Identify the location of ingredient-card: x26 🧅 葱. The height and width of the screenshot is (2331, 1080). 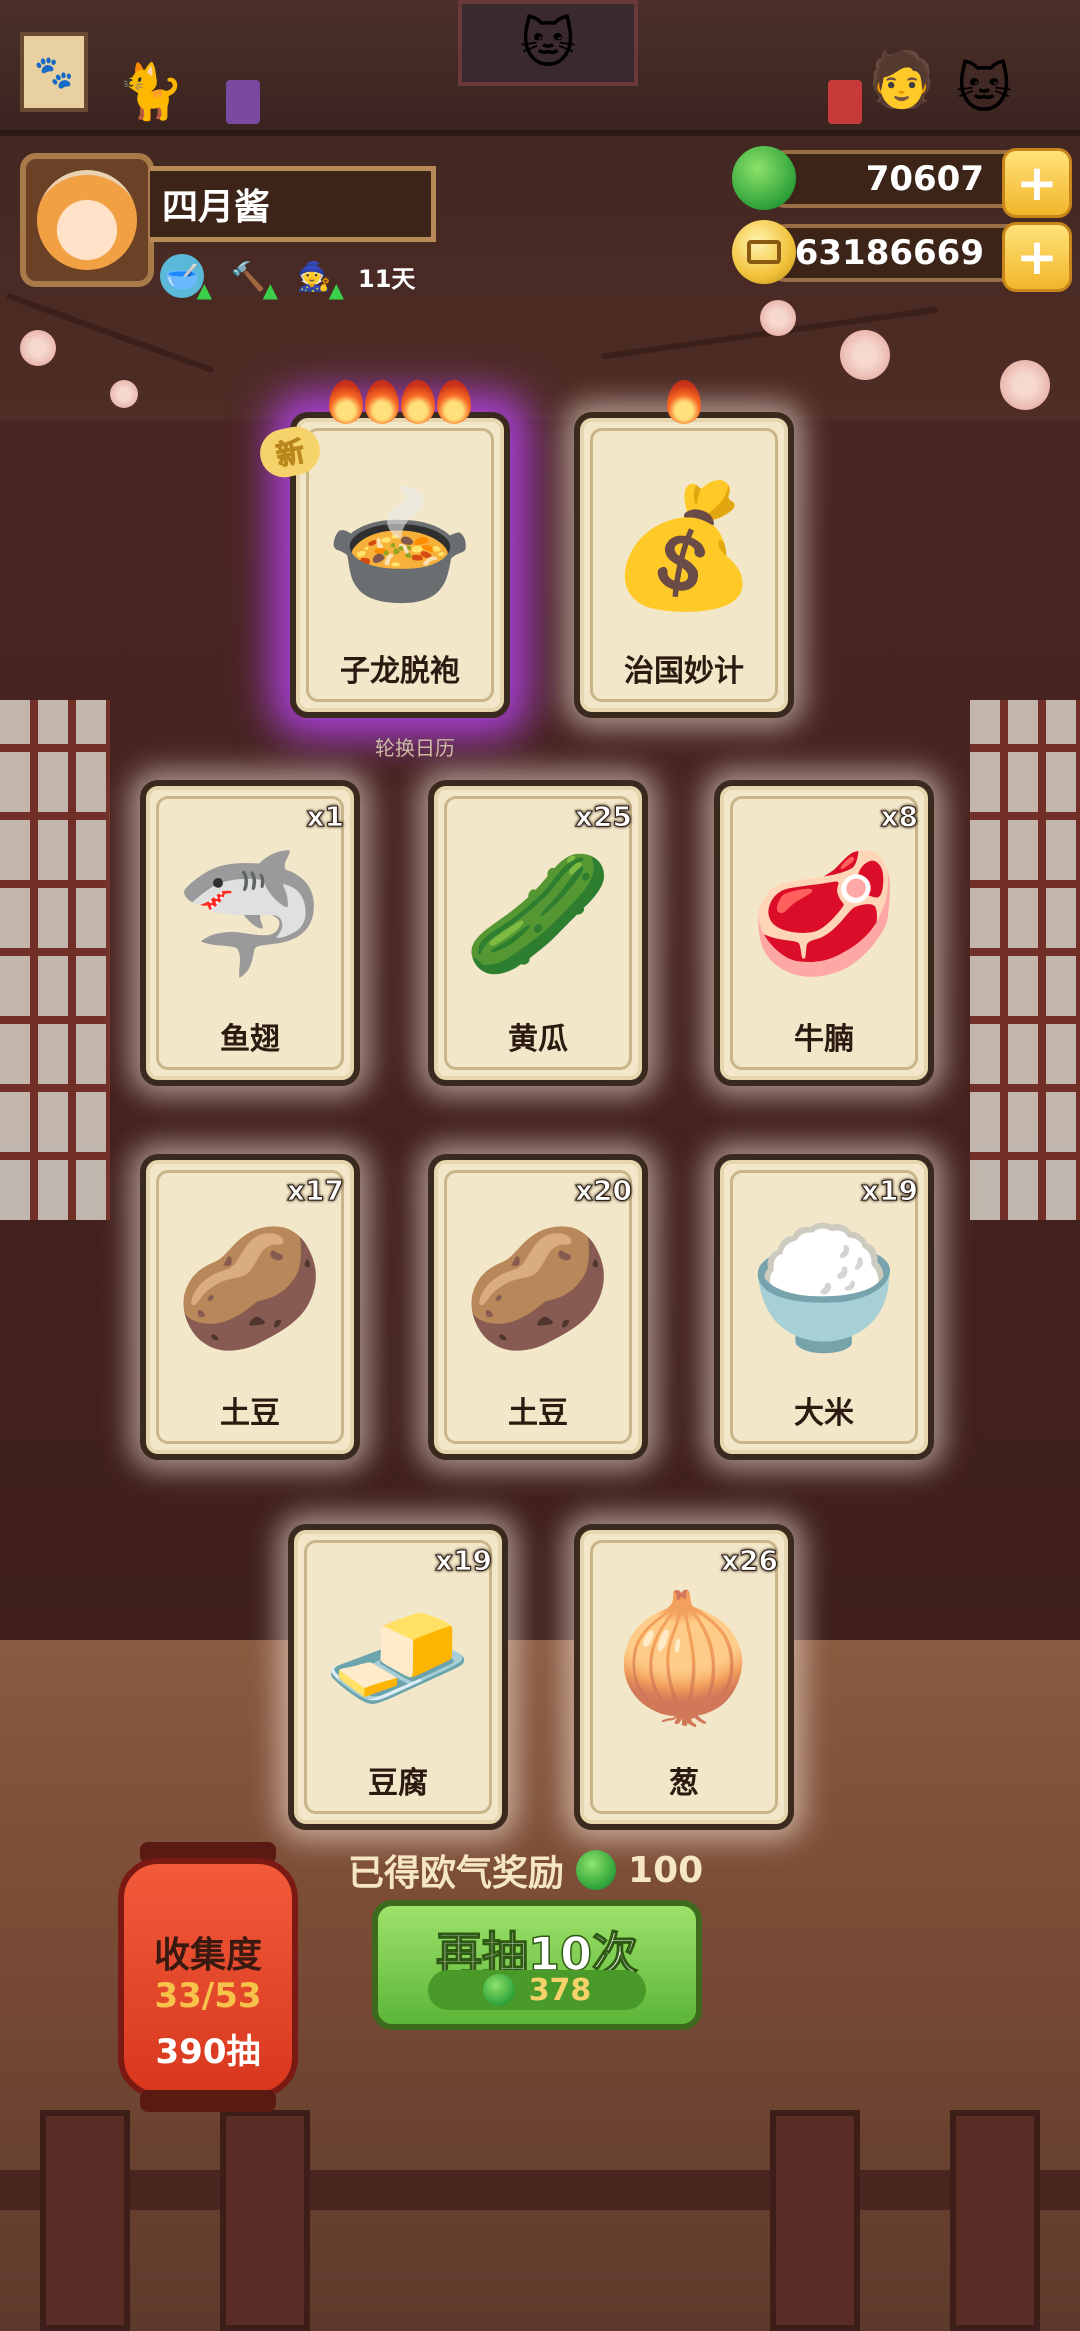
(684, 1677).